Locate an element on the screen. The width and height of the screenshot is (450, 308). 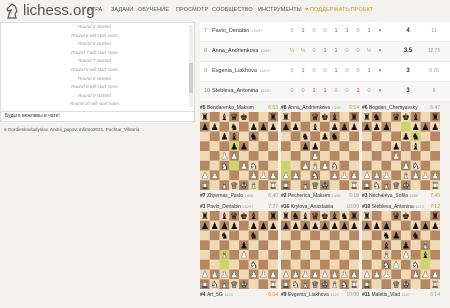
player-name: Pecherica_Maksim is located at coordinates (310, 196).